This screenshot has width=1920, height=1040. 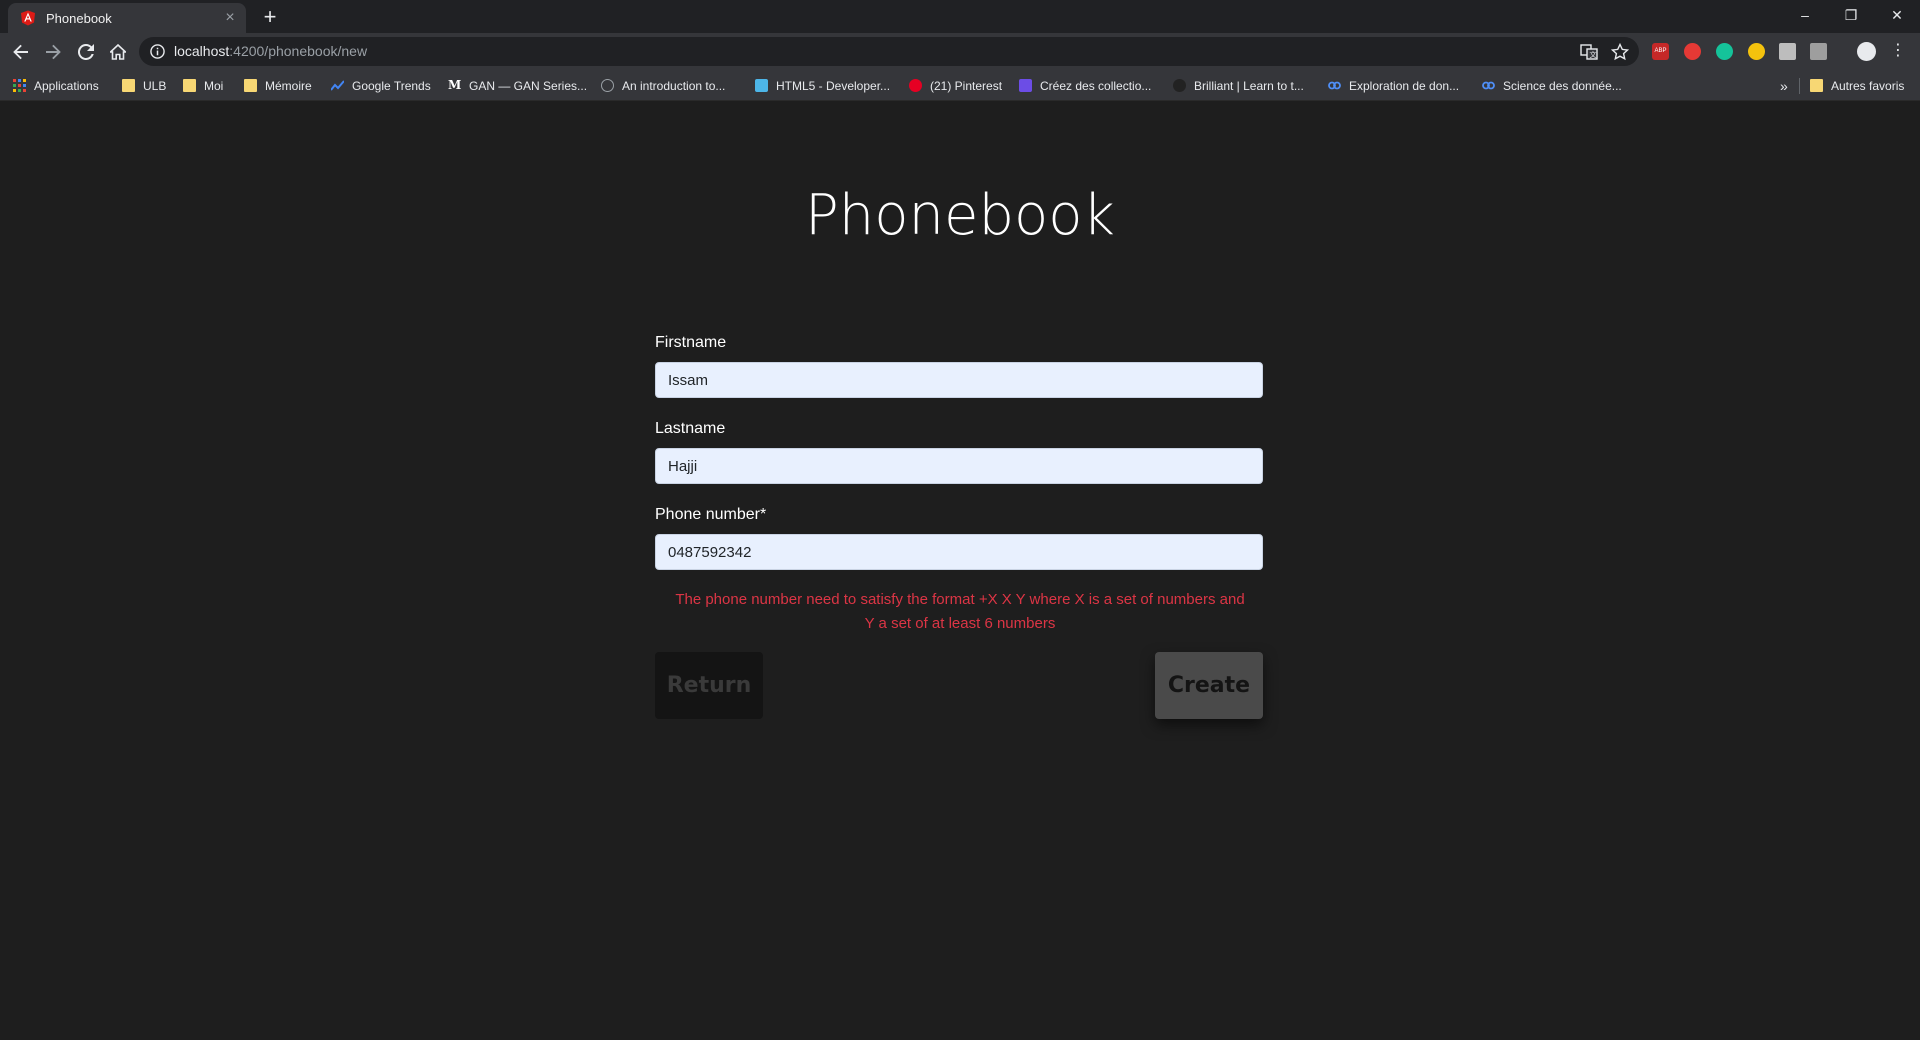 I want to click on translate-icon: 文, so click(x=1589, y=52).